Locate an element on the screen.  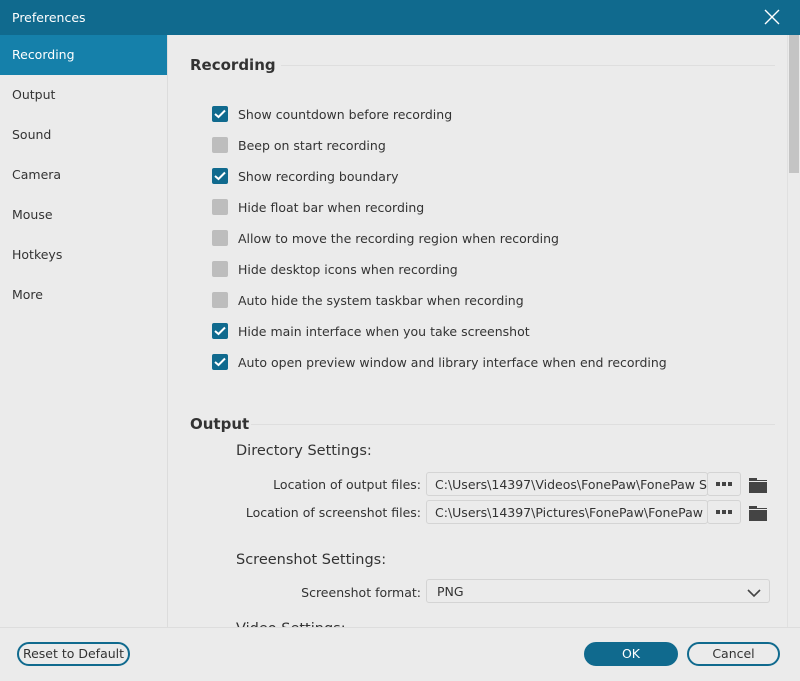
recording-option: Hide float bar when recording is located at coordinates (318, 207).